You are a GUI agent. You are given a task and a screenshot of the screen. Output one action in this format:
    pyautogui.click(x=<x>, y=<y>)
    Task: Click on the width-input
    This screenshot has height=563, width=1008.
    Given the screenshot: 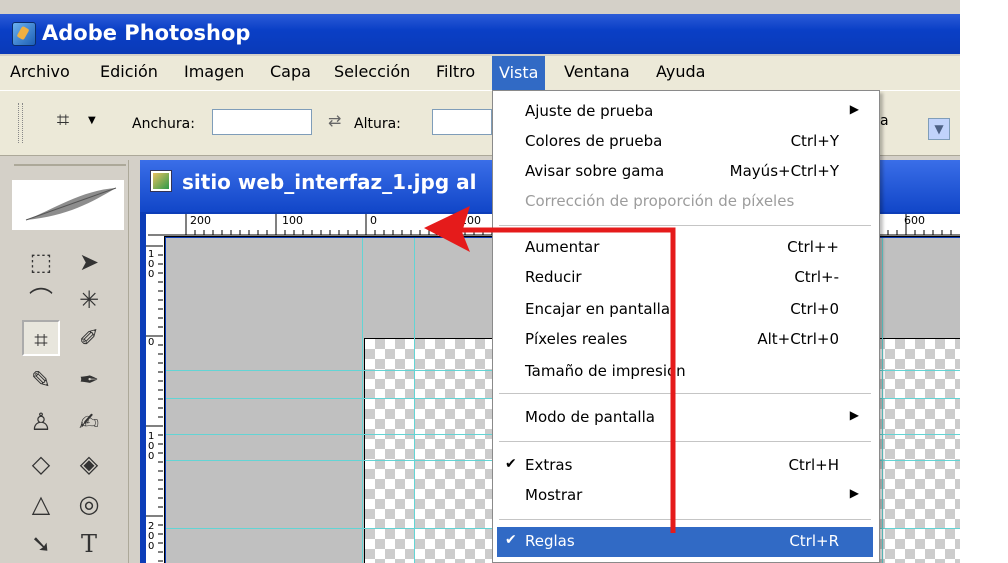 What is the action you would take?
    pyautogui.click(x=262, y=122)
    